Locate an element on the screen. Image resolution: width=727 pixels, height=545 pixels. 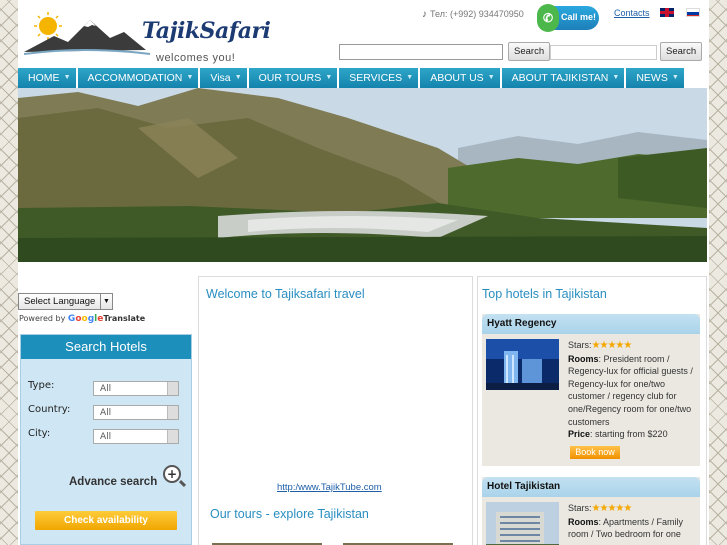
nav-about-tajikistan: ABOUT TAJIKISTAN ▼ is located at coordinates (563, 78).